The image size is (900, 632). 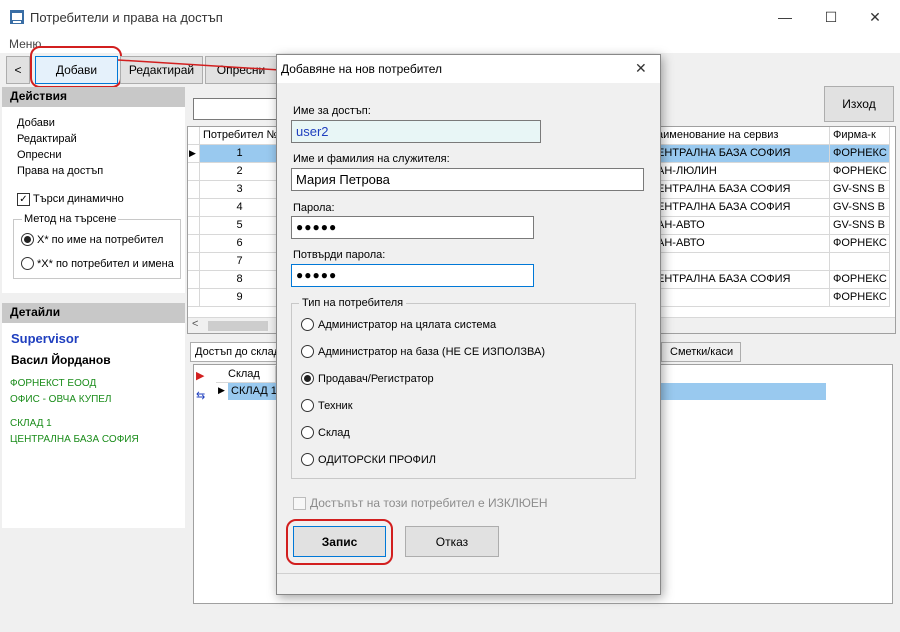 I want to click on user-type-option-label: Администратор на база (НЕ СЕ ИЗПОЛЗВА), so click(x=431, y=351).